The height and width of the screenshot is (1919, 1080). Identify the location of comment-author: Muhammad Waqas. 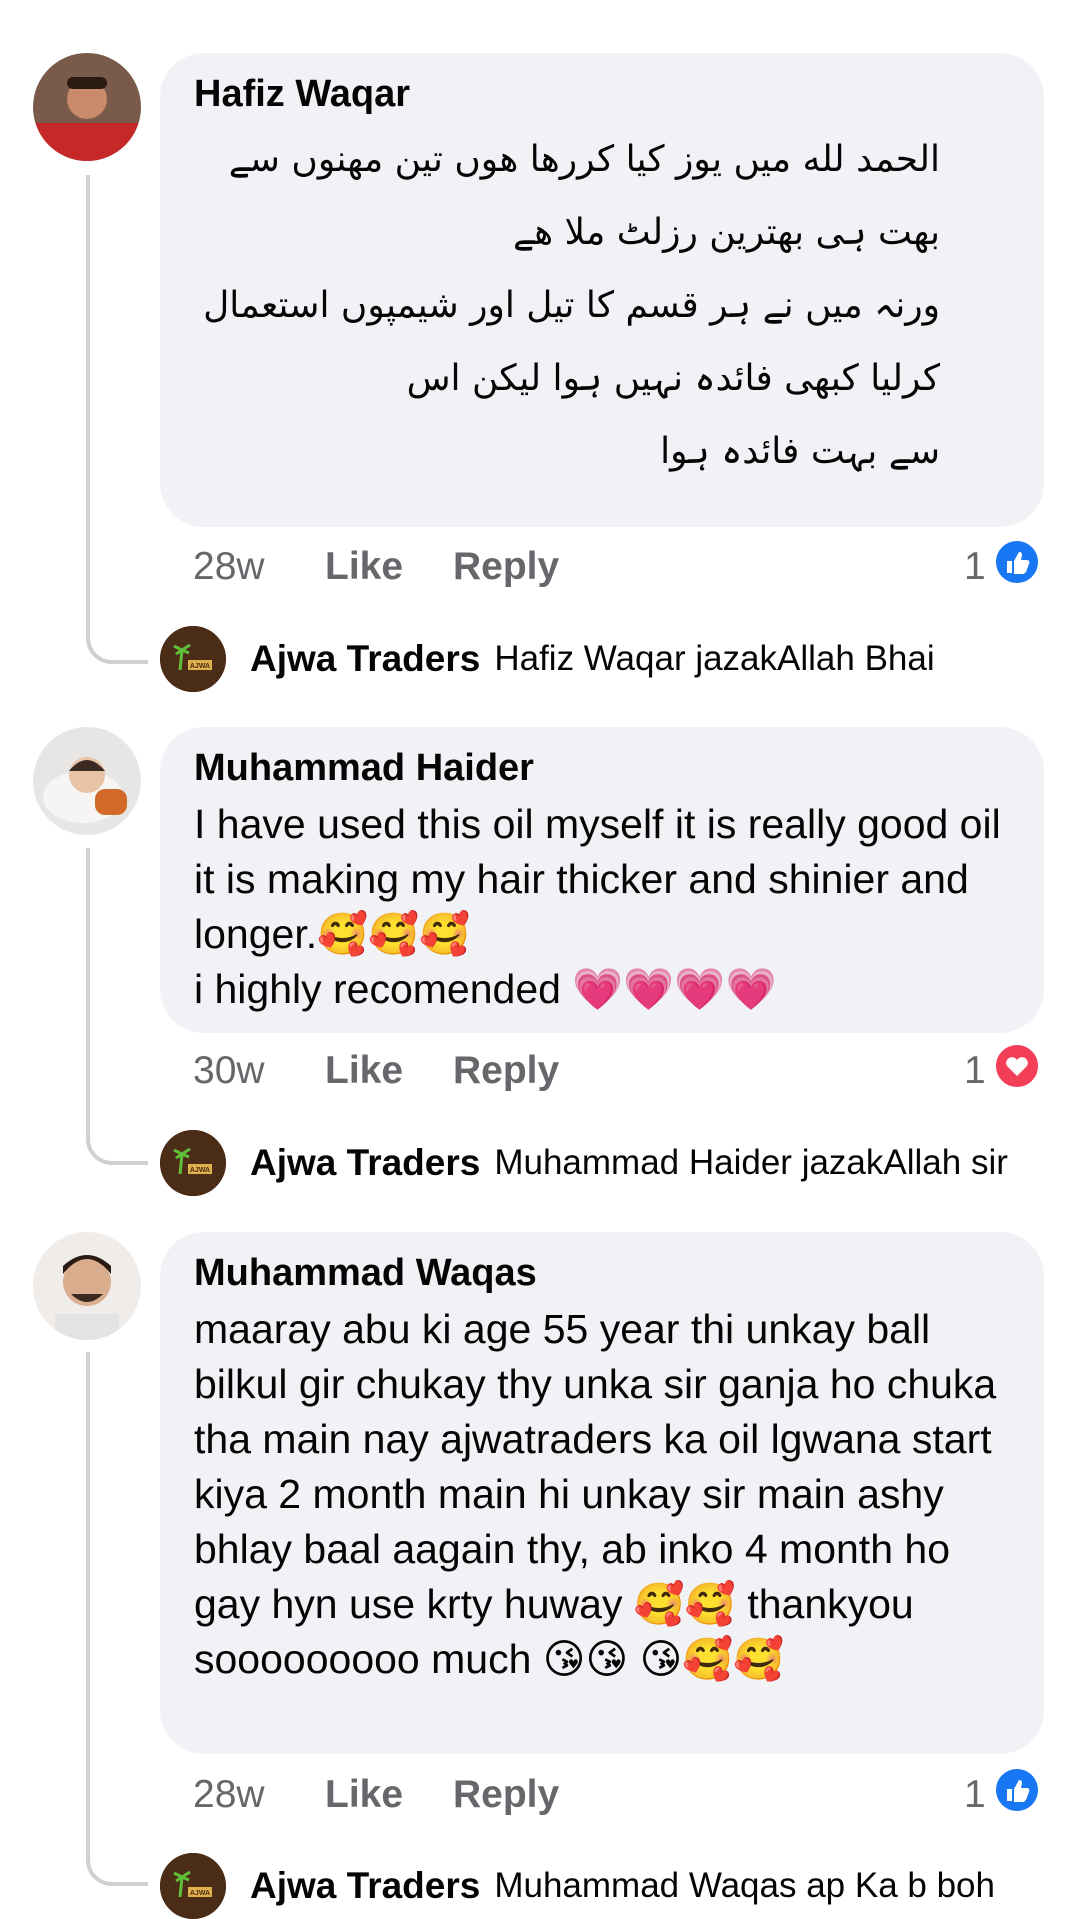
(602, 1273).